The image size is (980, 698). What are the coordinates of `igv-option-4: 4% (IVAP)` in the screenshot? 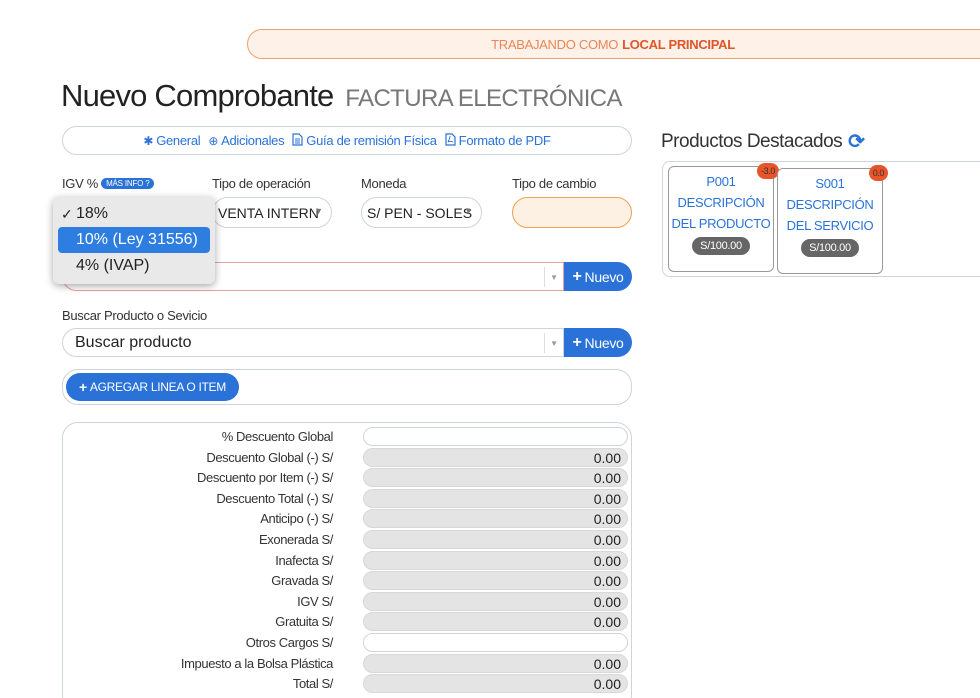 It's located at (134, 266).